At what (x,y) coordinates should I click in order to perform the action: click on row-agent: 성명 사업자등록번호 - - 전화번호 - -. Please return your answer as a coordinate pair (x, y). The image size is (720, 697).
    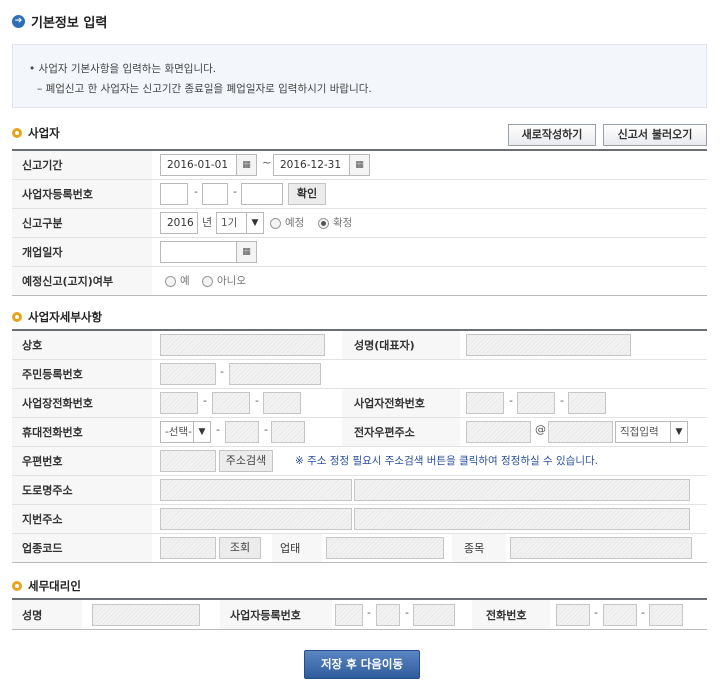
    Looking at the image, I should click on (359, 615).